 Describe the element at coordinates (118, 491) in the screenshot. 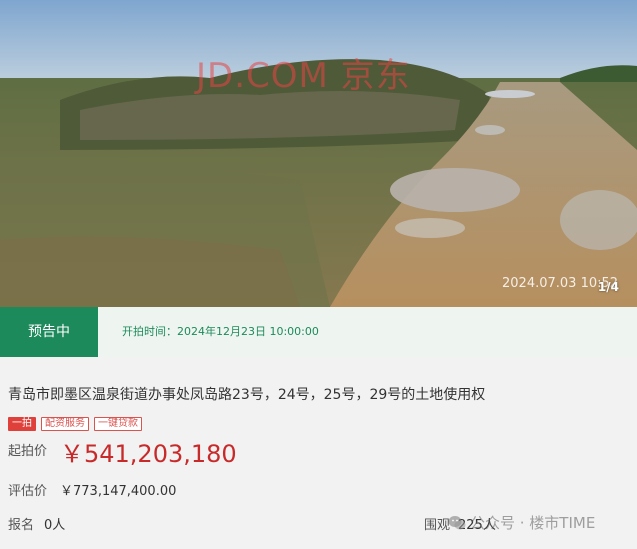

I see `appraisal-value: ￥773,147,400.00` at that location.